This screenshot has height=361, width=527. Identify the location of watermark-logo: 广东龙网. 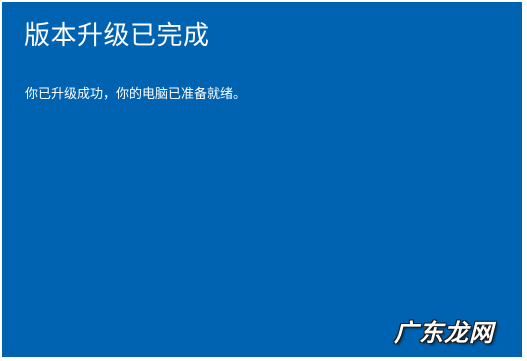
(444, 332).